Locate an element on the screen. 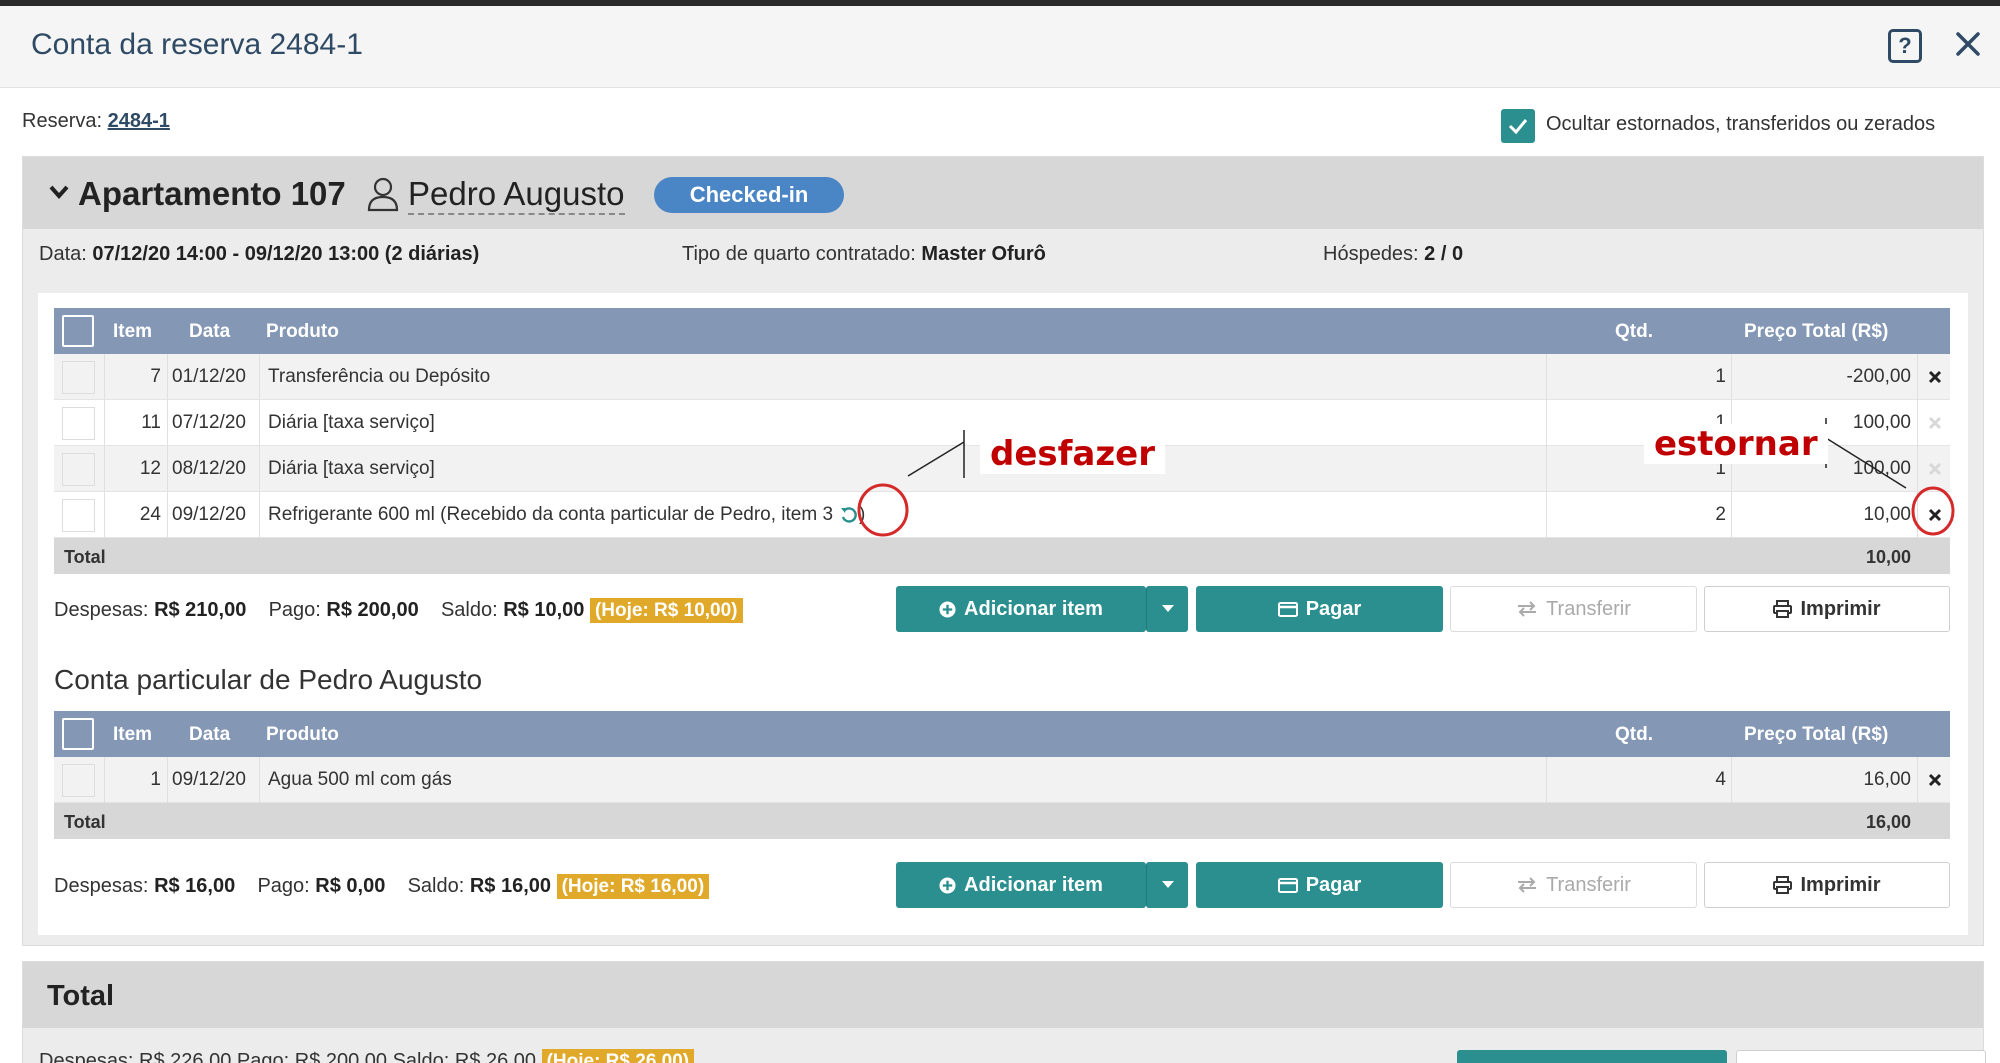 This screenshot has height=1063, width=2000. row-qty: 2 is located at coordinates (1720, 514).